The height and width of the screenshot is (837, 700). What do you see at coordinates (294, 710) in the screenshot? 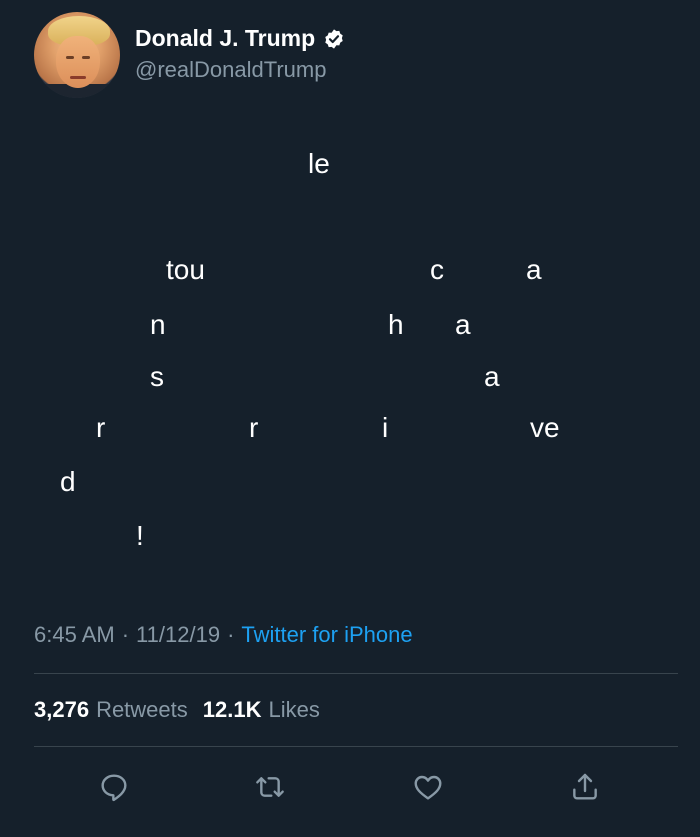
I see `likes-label: Likes` at bounding box center [294, 710].